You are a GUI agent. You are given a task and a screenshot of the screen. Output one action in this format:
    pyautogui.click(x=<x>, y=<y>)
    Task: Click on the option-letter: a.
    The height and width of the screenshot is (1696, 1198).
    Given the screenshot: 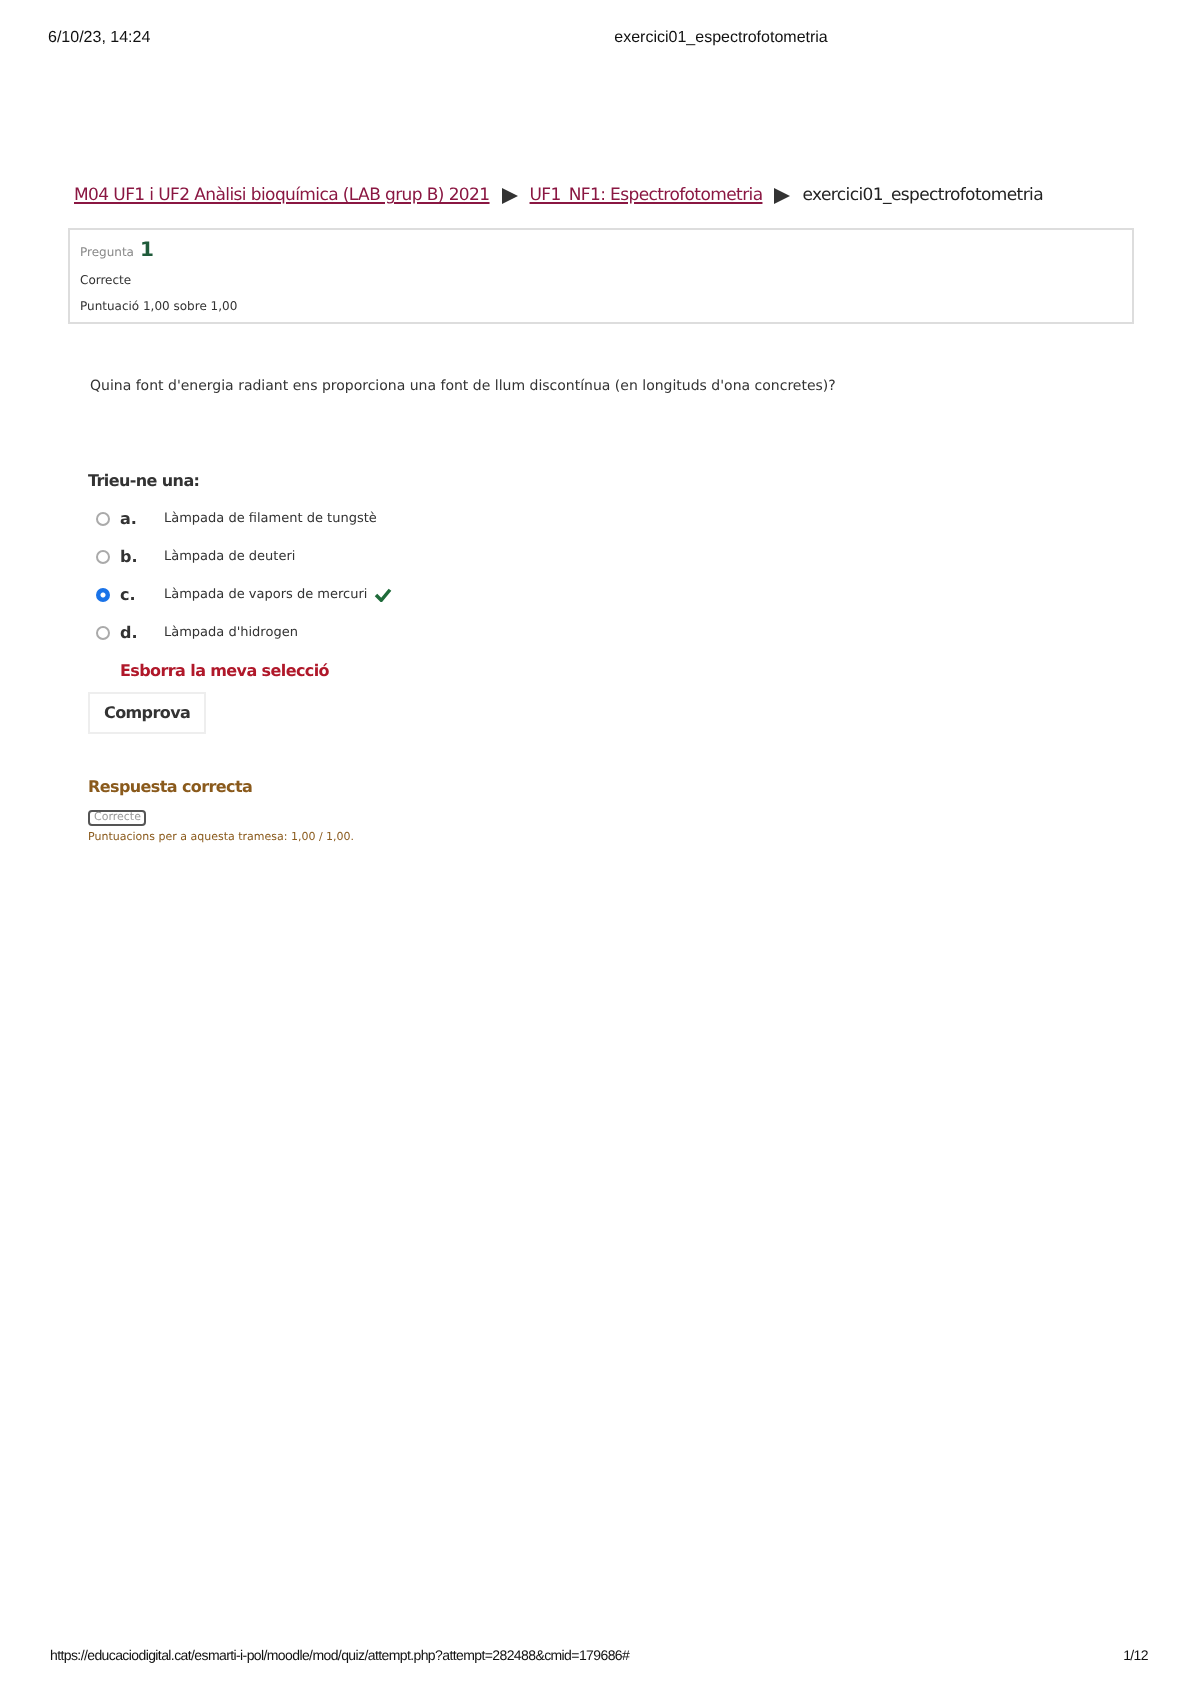 What is the action you would take?
    pyautogui.click(x=129, y=518)
    